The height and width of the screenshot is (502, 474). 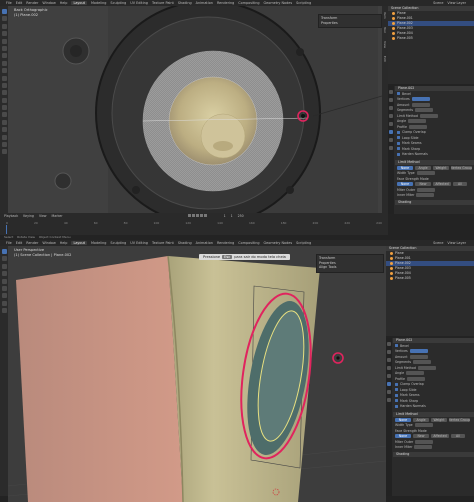 What do you see at coordinates (11, 216) in the screenshot?
I see `timeline-playback: Playback` at bounding box center [11, 216].